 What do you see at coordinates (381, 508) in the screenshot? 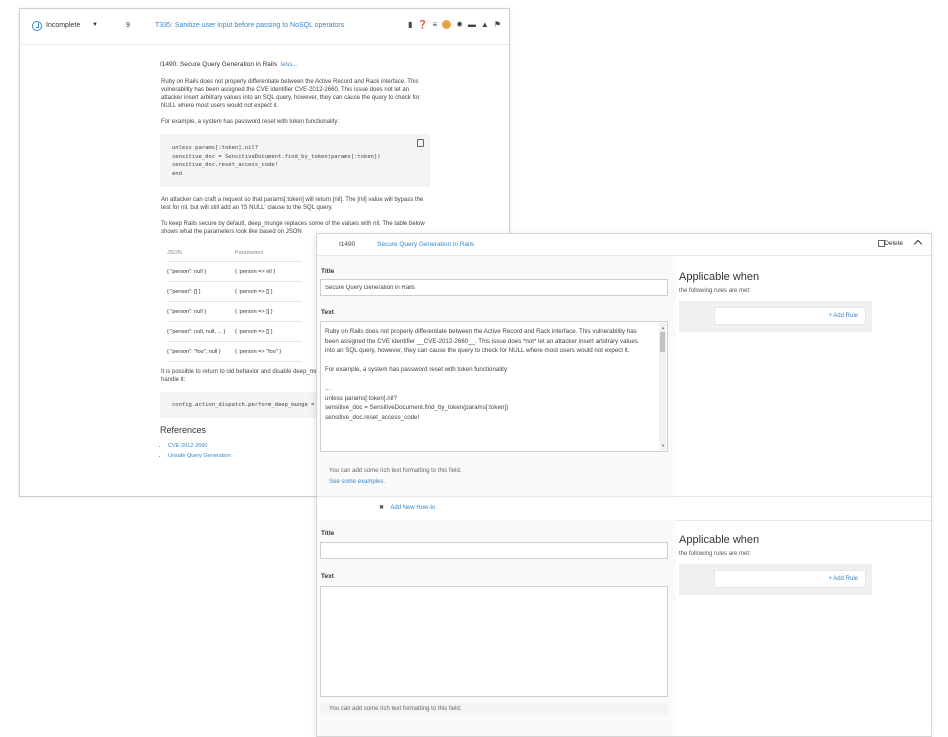
I see `close-icon: ✖` at bounding box center [381, 508].